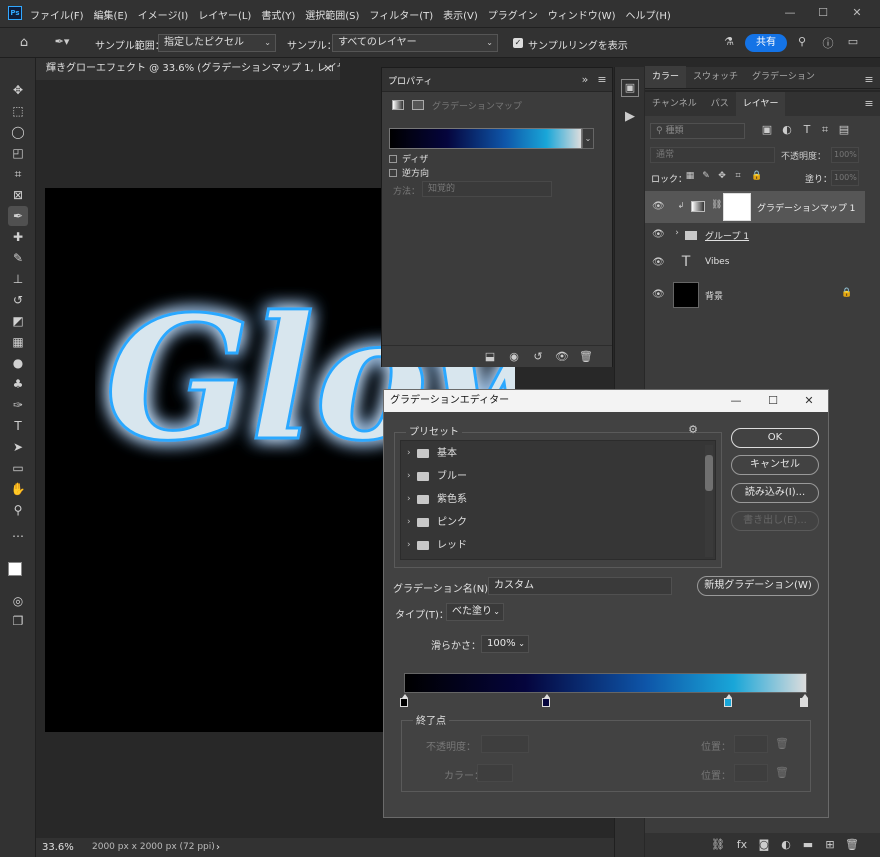  Describe the element at coordinates (551, 522) in the screenshot. I see `preset-folder: › ピンク` at that location.